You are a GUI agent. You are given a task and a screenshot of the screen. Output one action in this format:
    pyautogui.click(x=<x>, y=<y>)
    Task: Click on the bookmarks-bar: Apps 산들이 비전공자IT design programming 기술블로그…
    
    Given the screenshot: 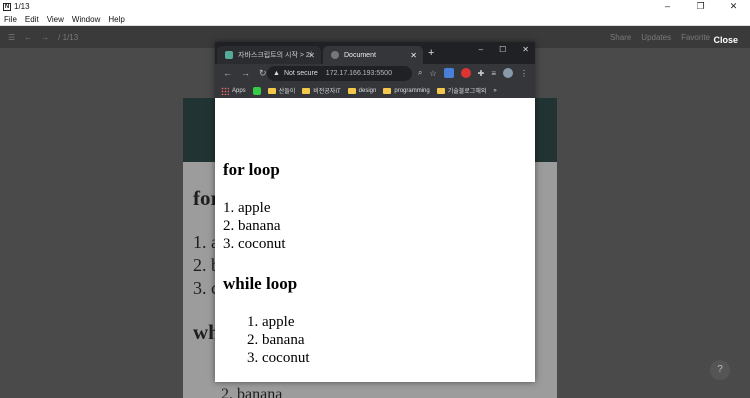 What is the action you would take?
    pyautogui.click(x=375, y=90)
    